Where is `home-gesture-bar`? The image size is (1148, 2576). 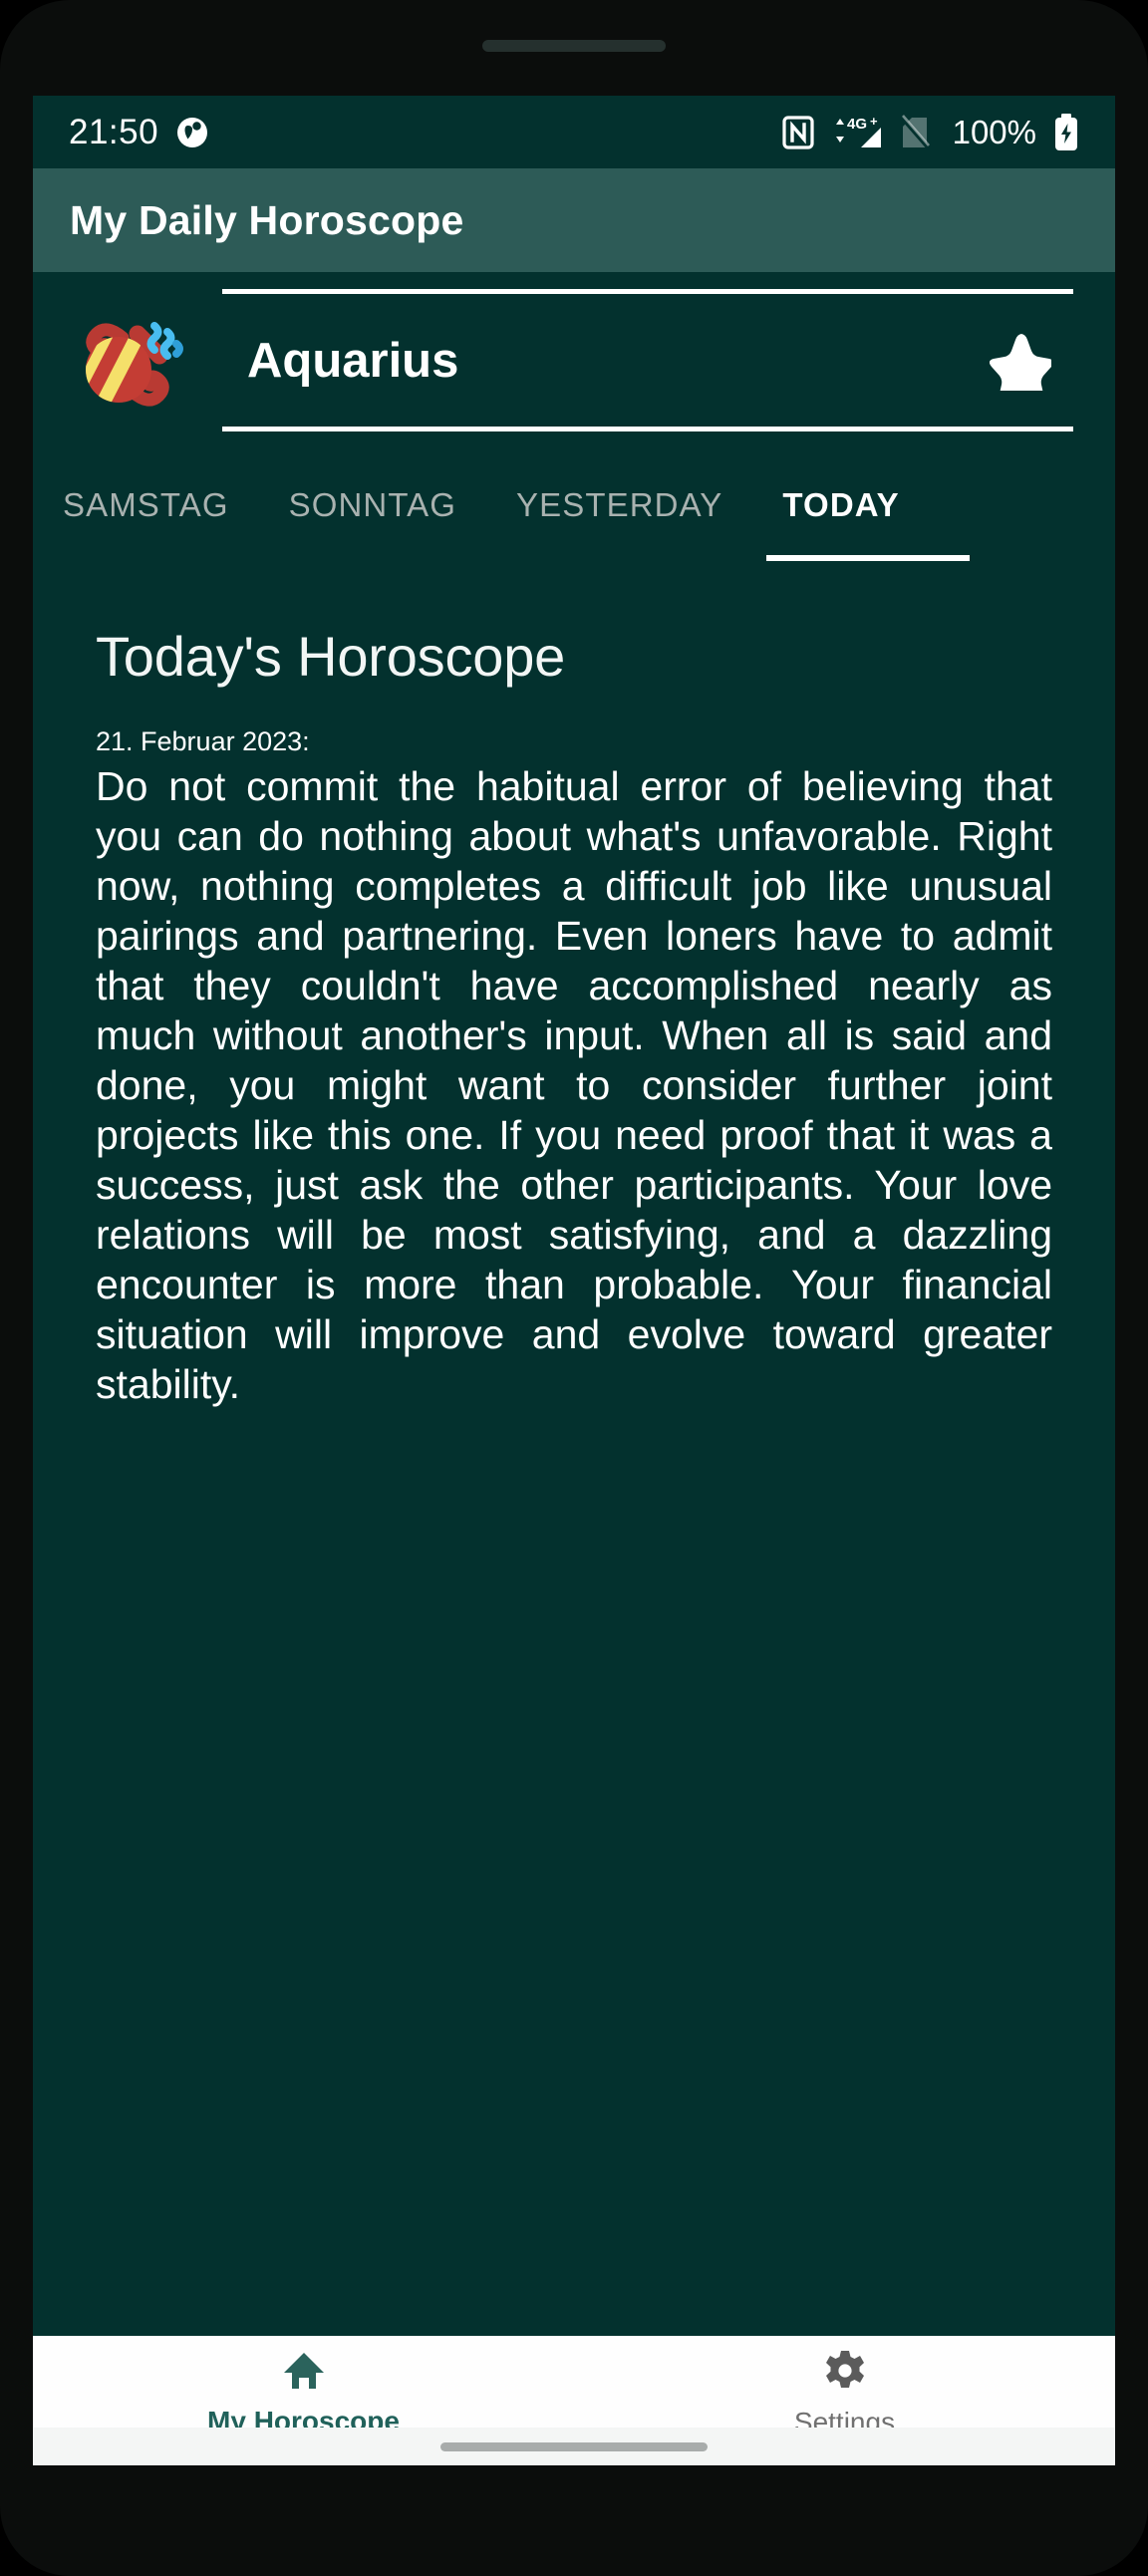 home-gesture-bar is located at coordinates (574, 2446).